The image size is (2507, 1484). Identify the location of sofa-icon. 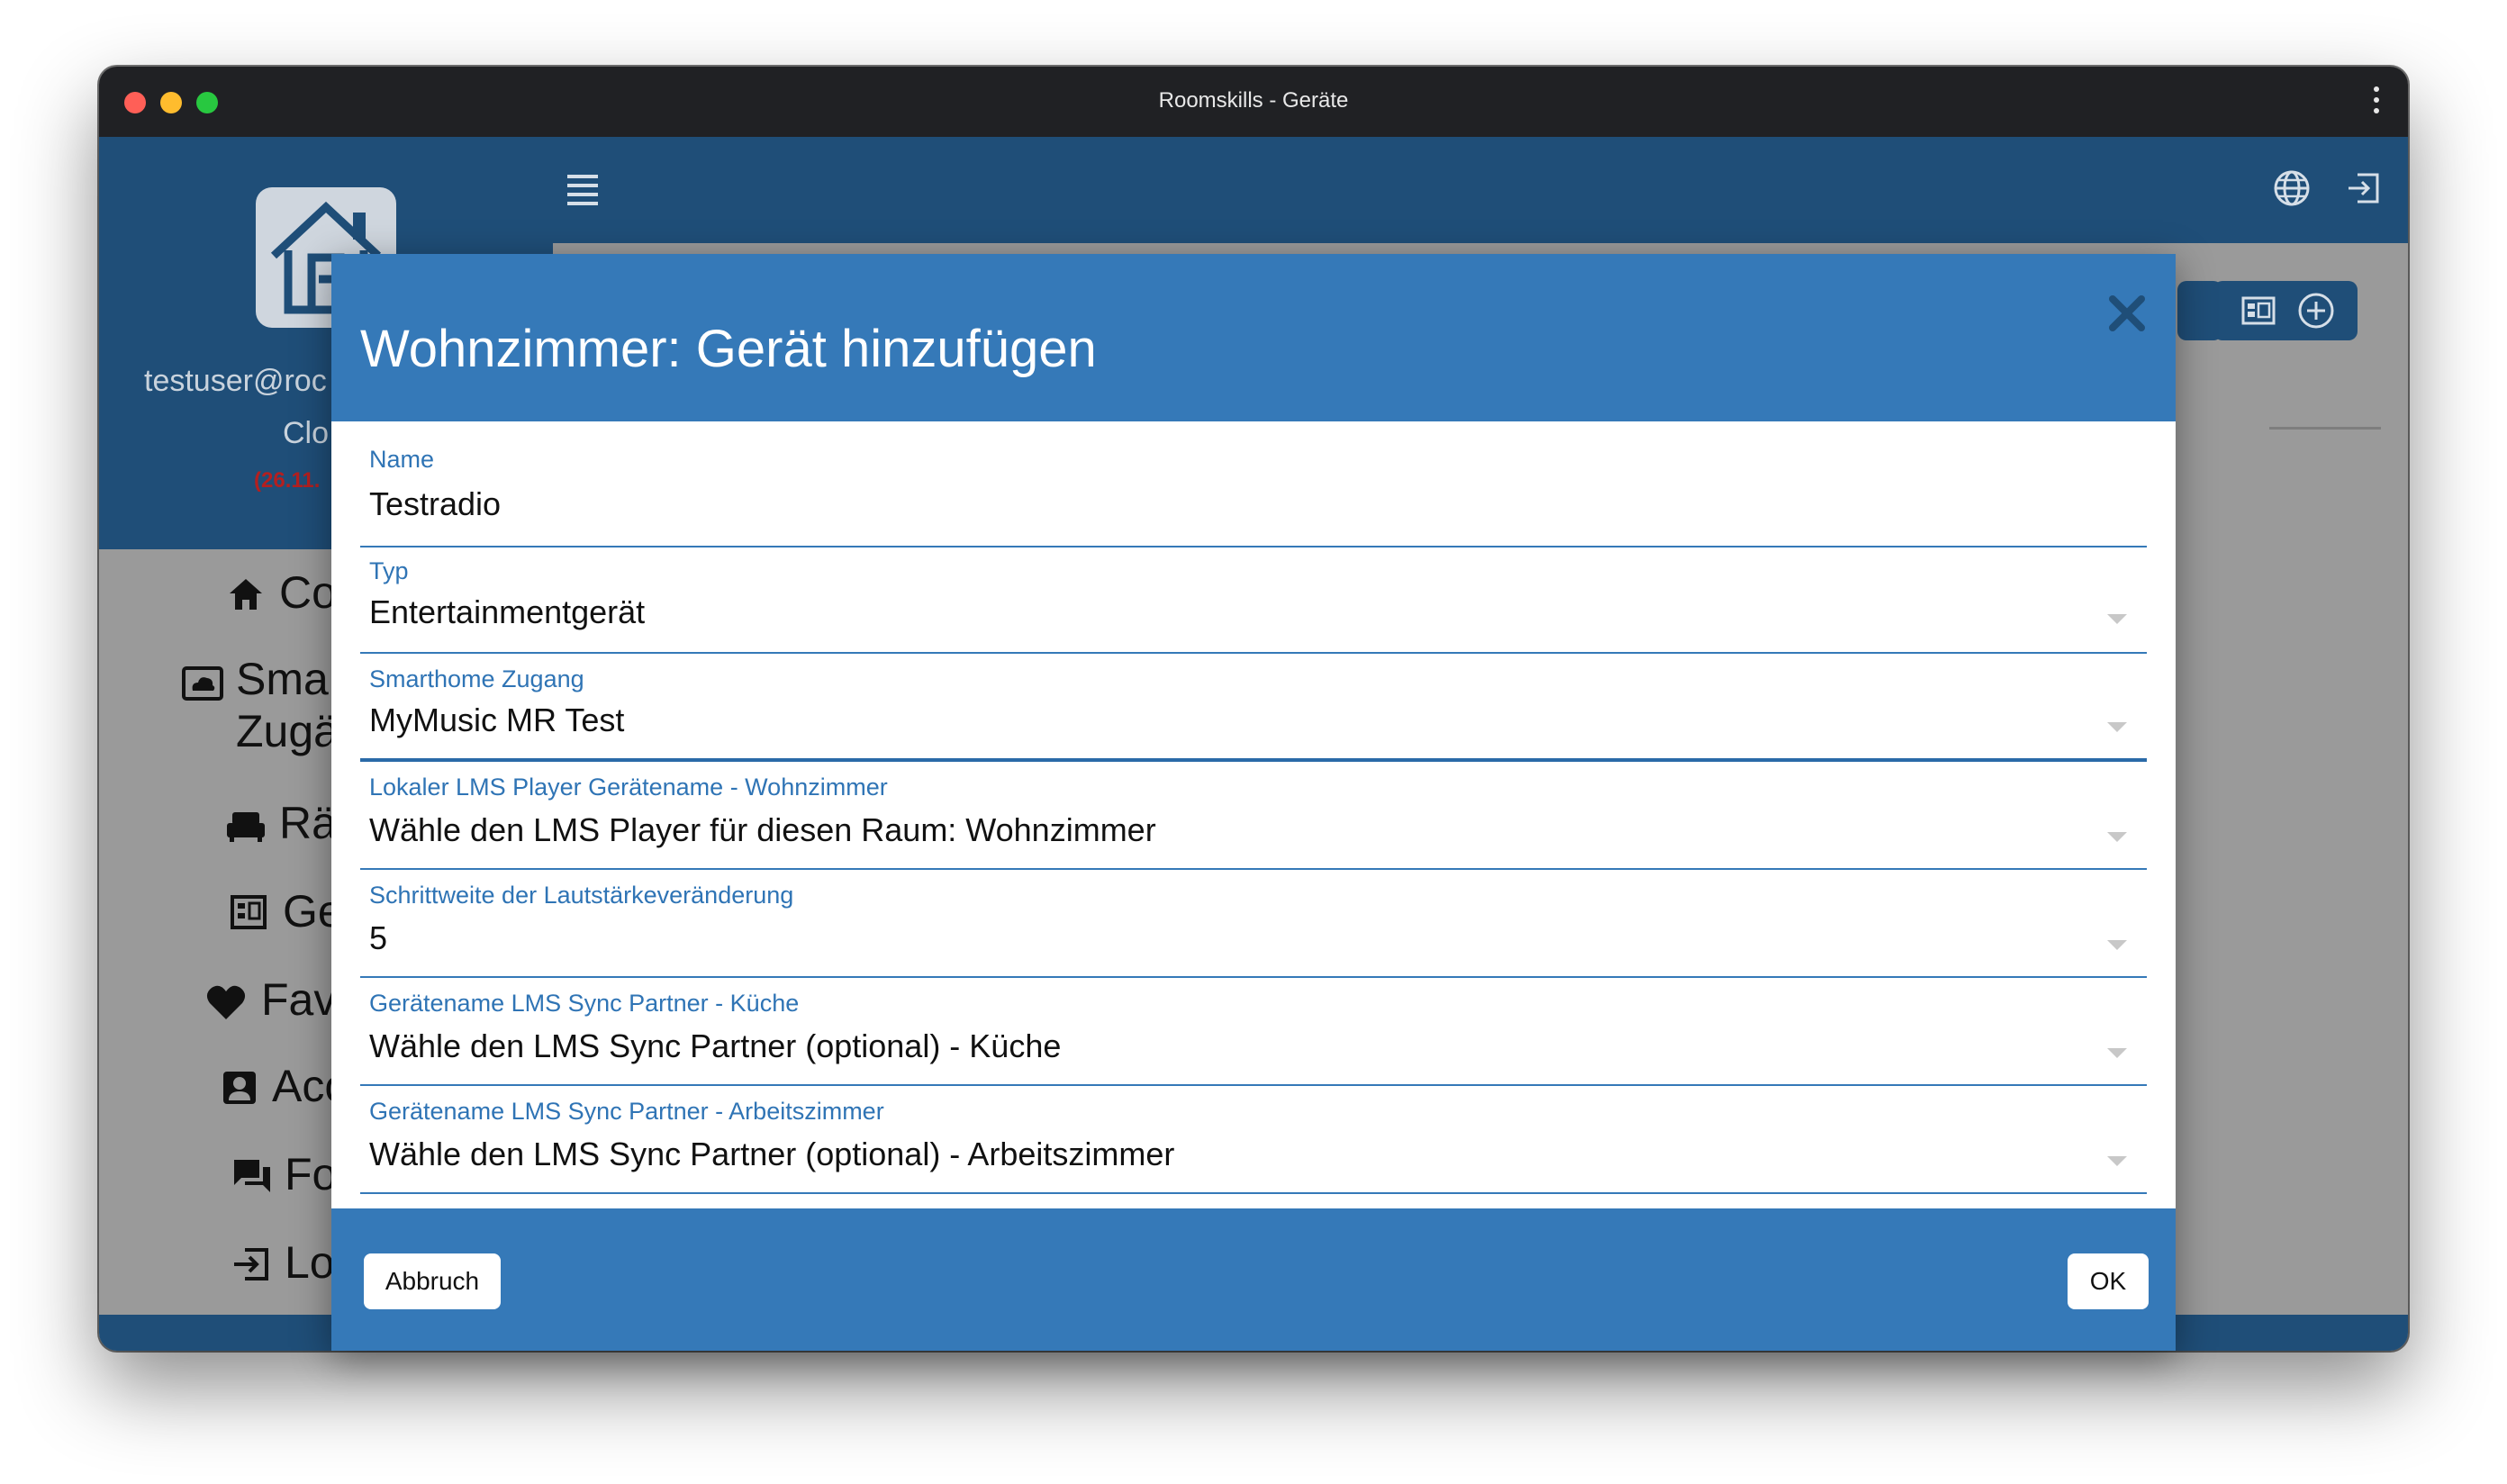
(246, 827).